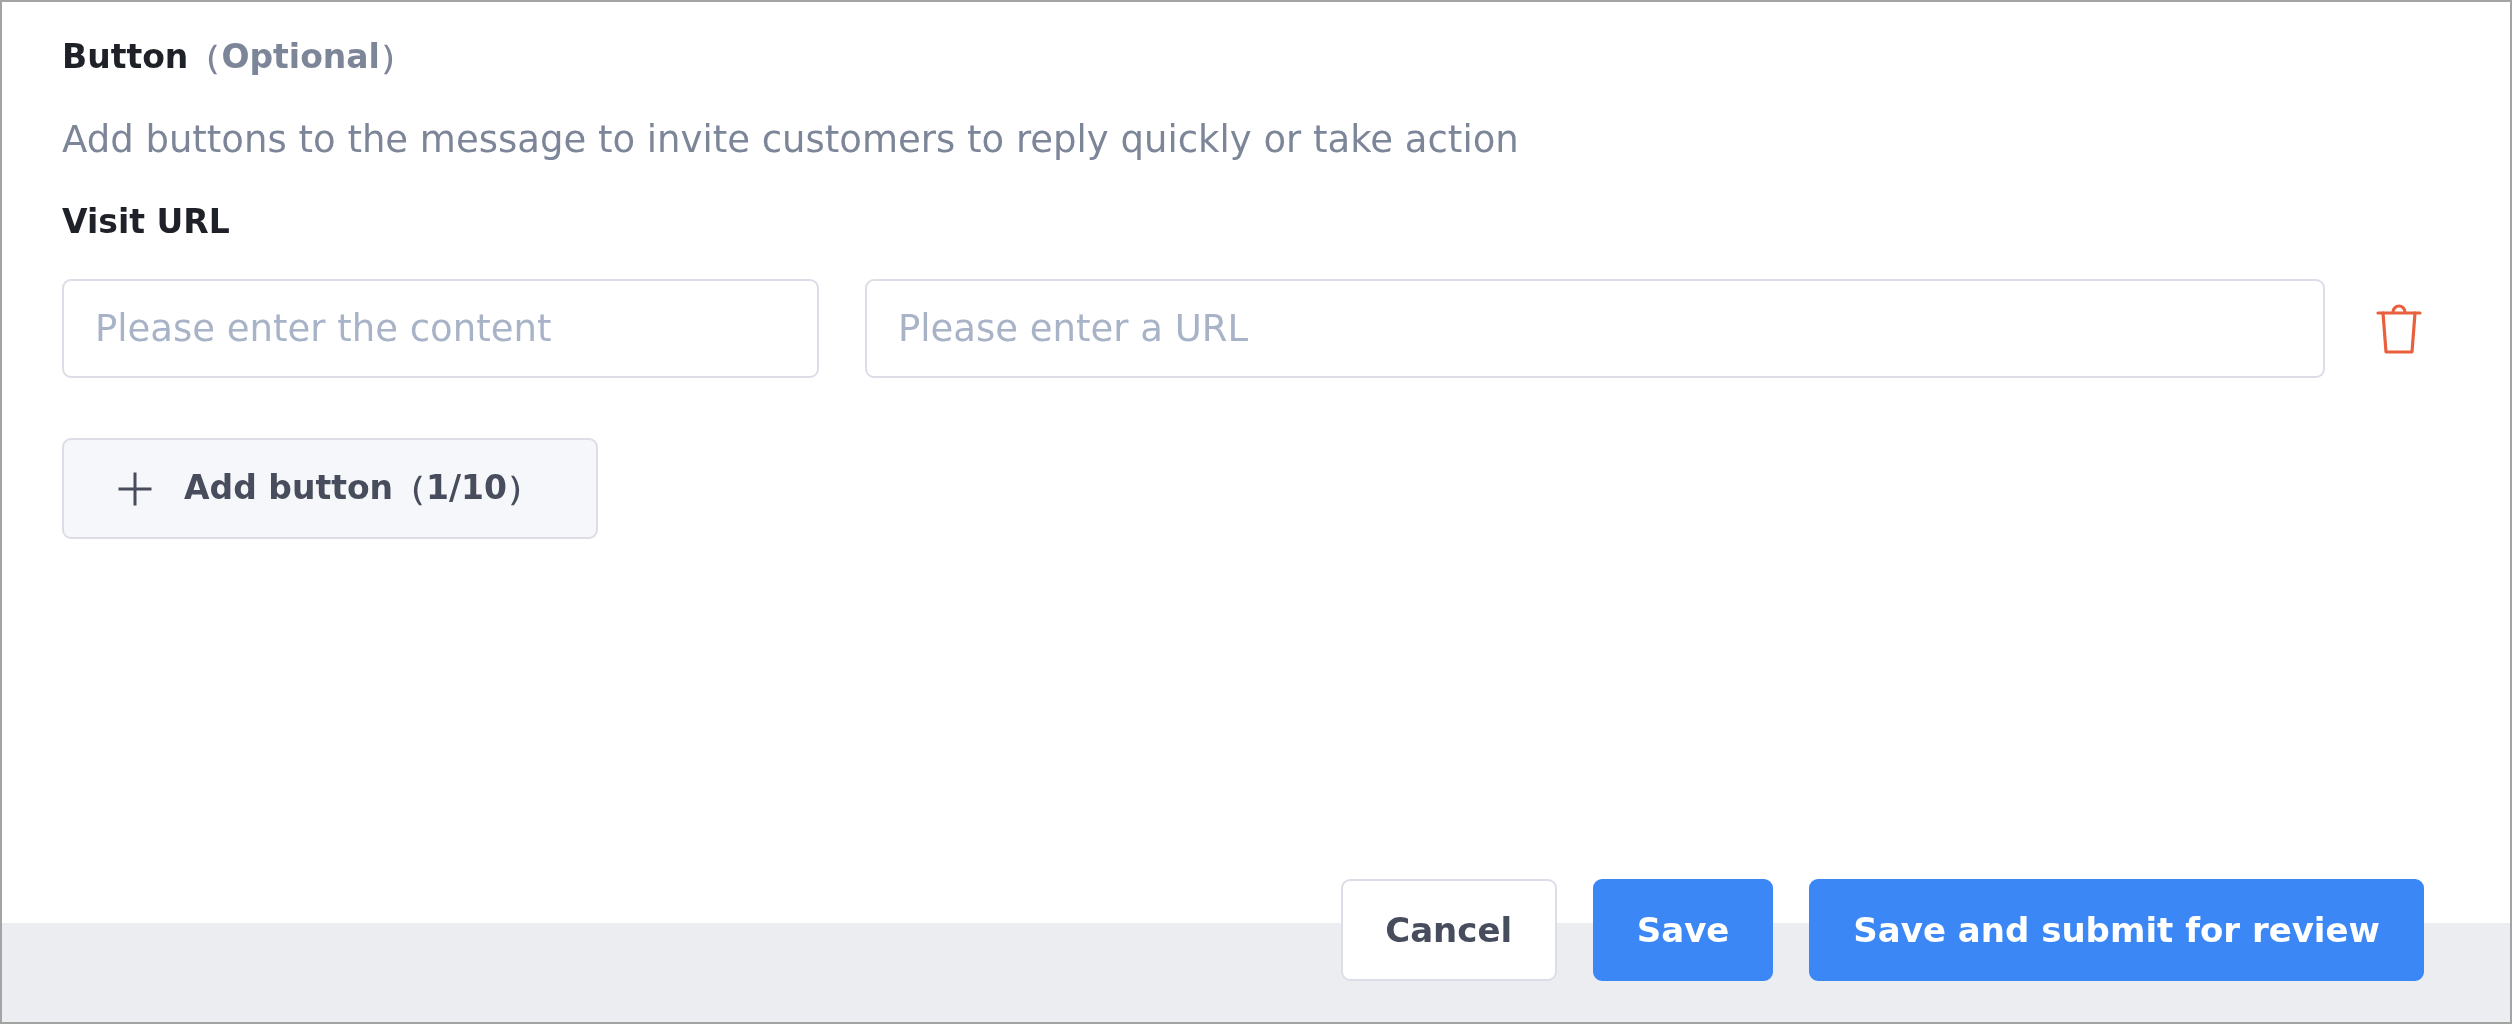  I want to click on primary-button: Save, so click(1683, 930).